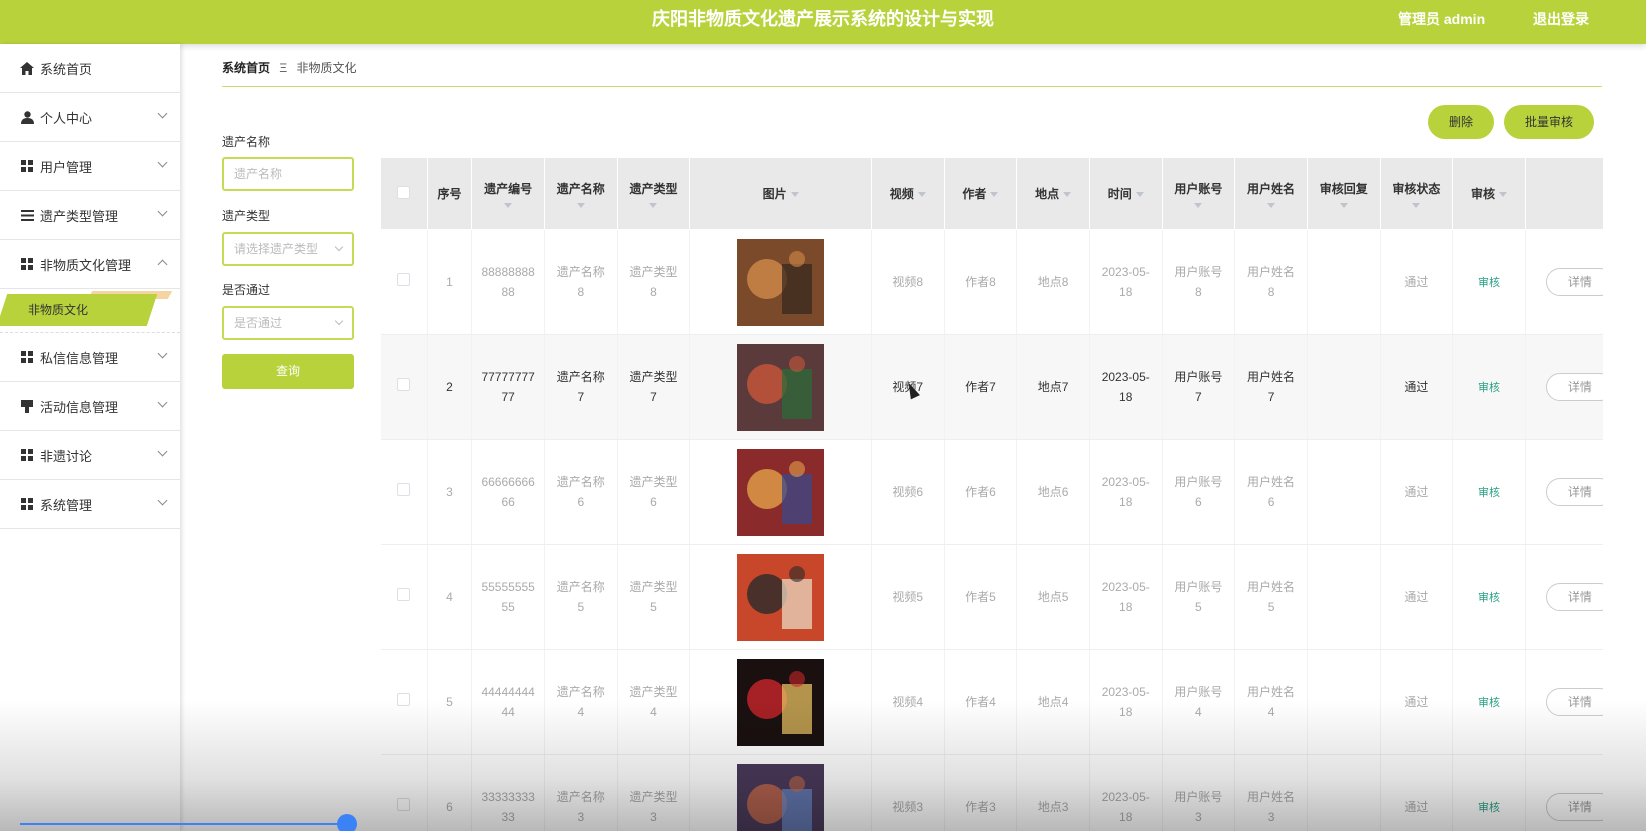 This screenshot has height=831, width=1646. What do you see at coordinates (288, 174) in the screenshot?
I see `name-filter-input: 遗产名称` at bounding box center [288, 174].